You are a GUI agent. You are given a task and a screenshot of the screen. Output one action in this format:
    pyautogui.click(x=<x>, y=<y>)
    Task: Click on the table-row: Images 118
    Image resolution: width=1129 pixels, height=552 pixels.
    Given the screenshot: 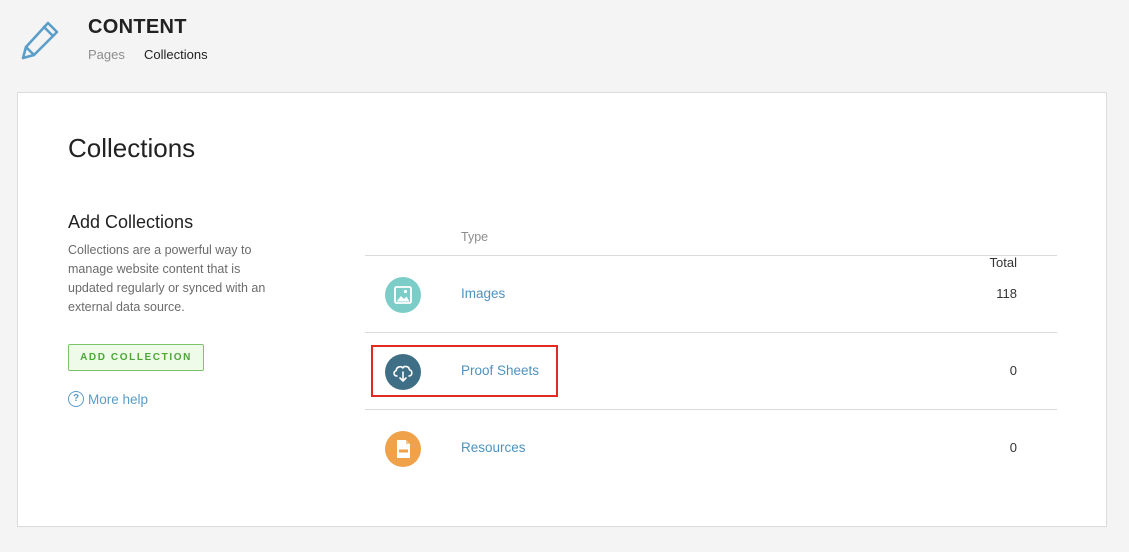 What is the action you would take?
    pyautogui.click(x=711, y=294)
    